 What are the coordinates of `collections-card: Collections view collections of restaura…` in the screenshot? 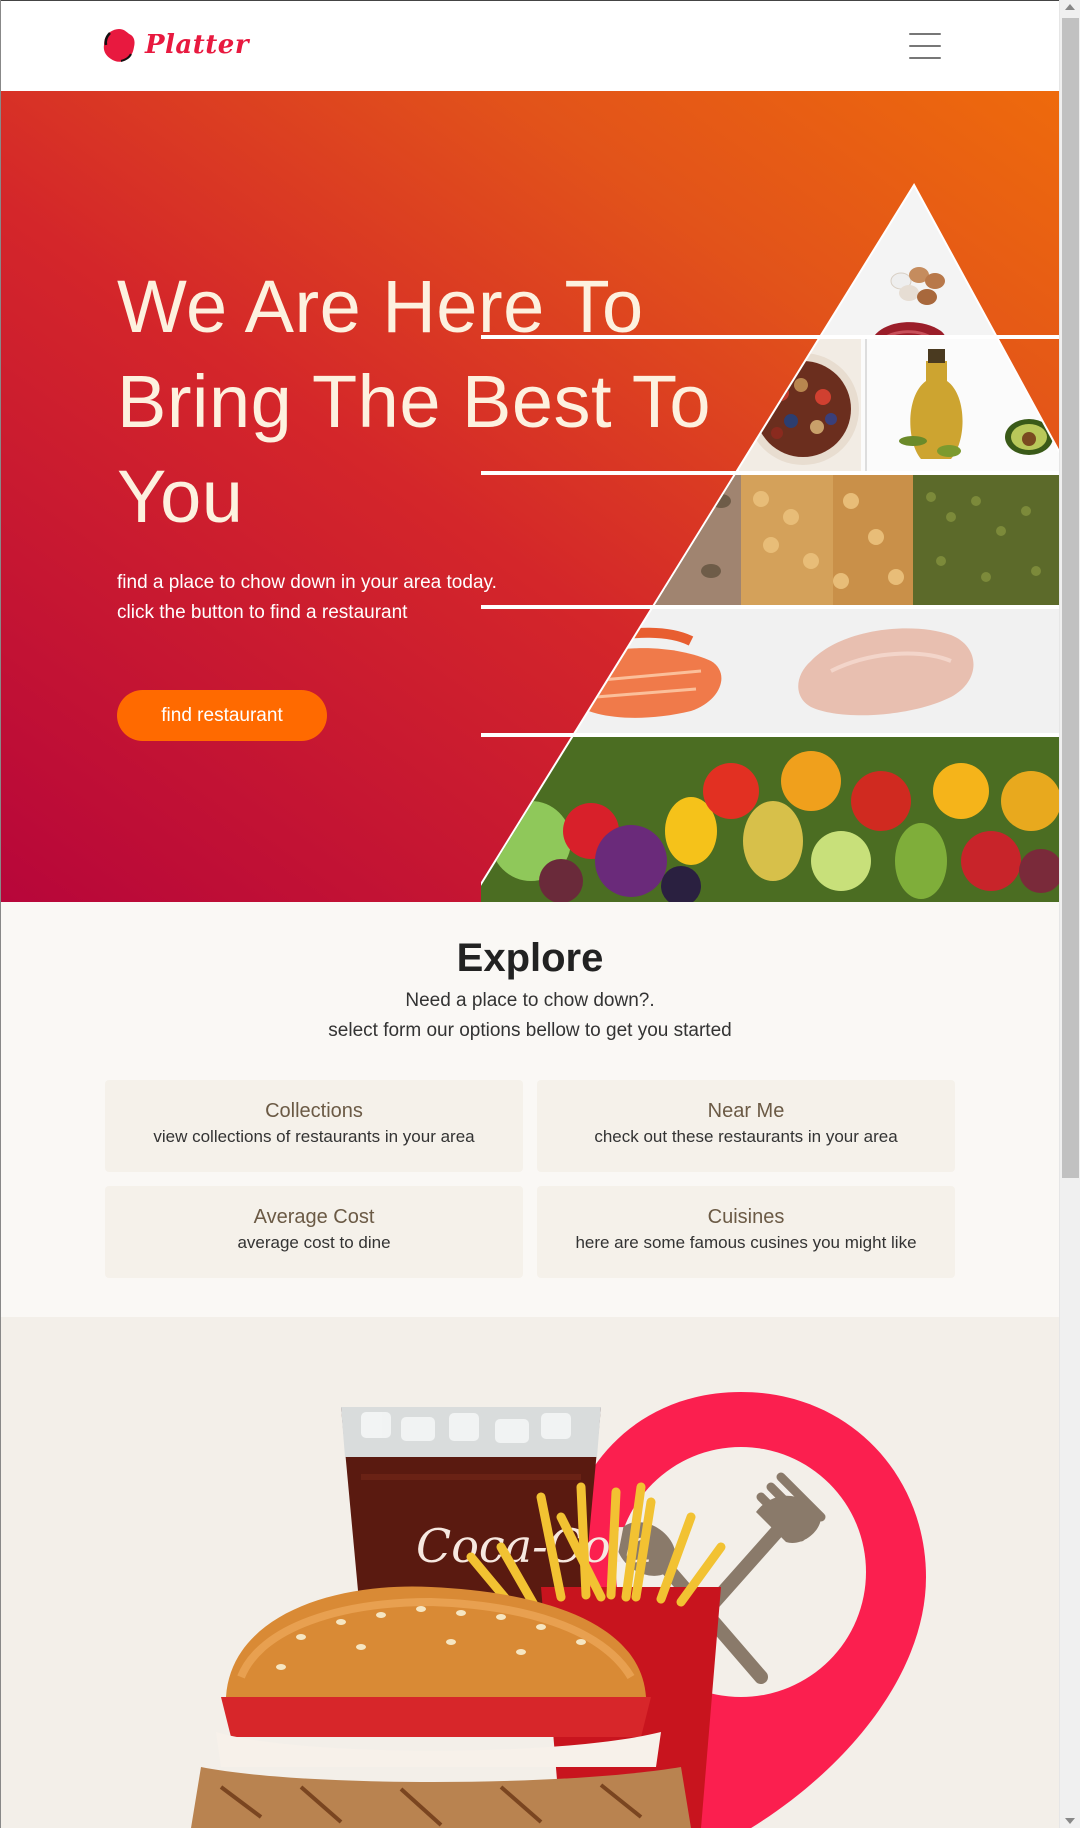 It's located at (314, 1126).